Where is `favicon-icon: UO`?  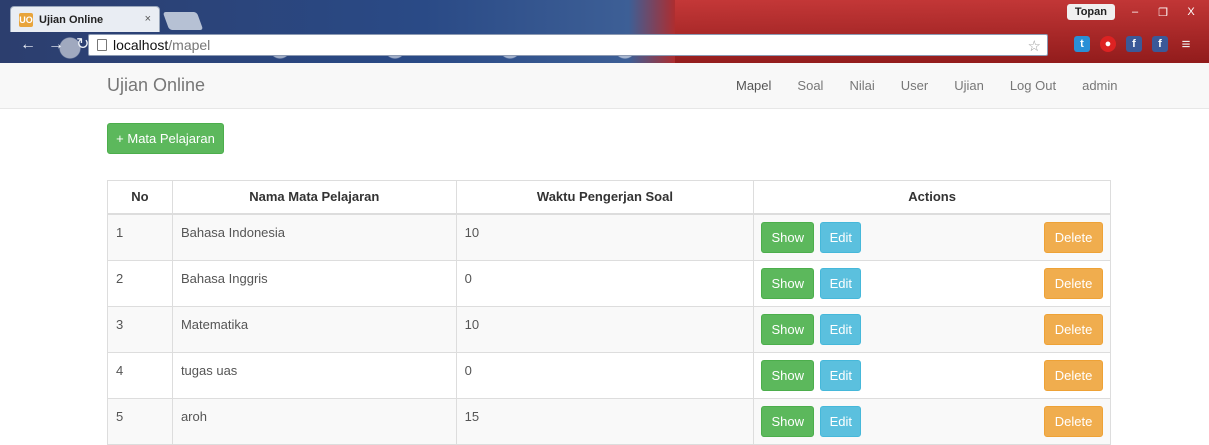
favicon-icon: UO is located at coordinates (26, 19).